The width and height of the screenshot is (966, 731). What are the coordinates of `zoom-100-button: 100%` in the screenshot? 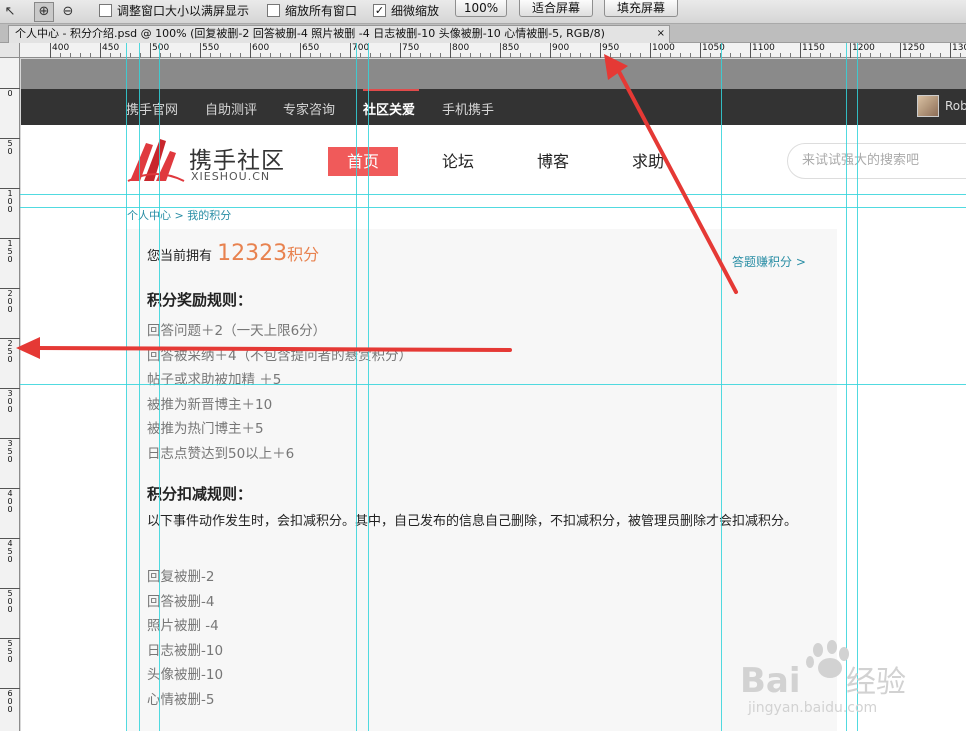 It's located at (481, 8).